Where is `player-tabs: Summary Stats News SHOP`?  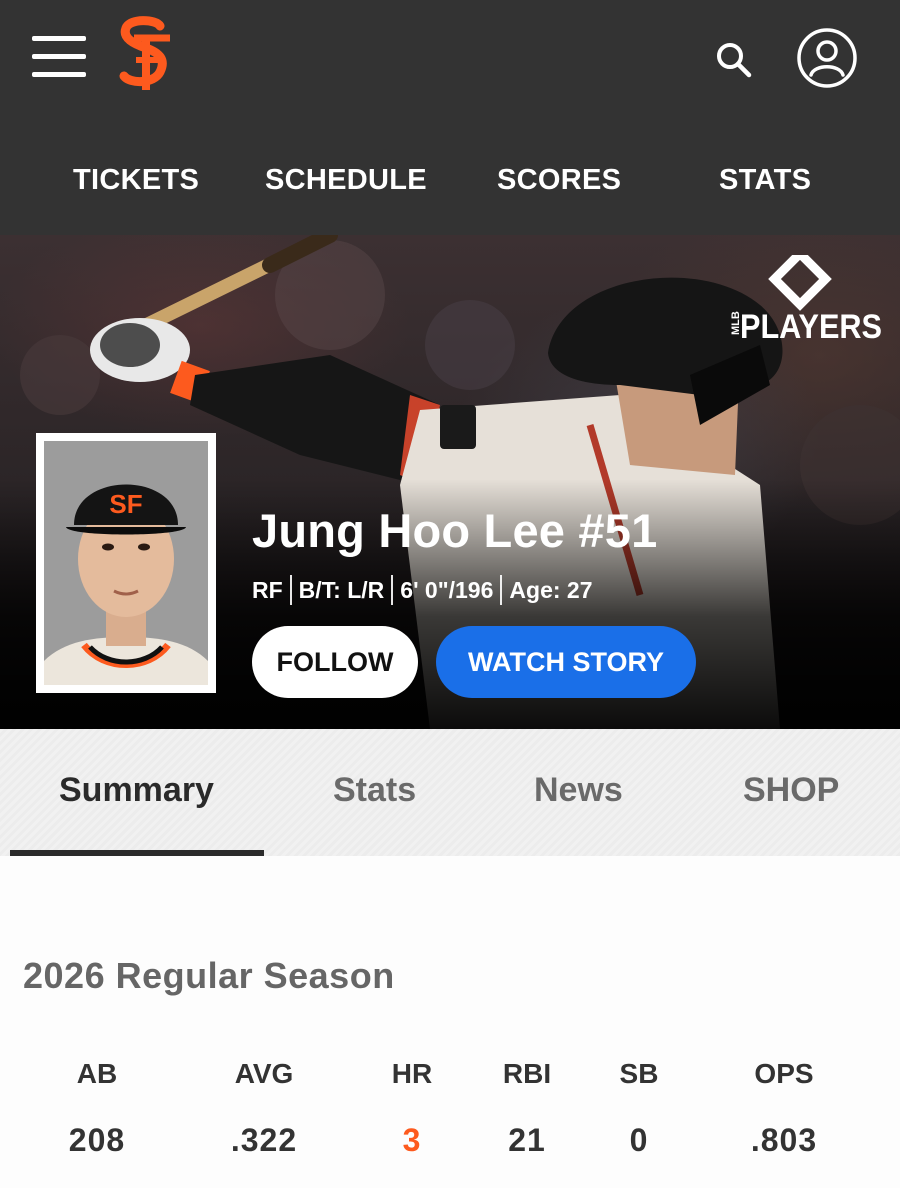 player-tabs: Summary Stats News SHOP is located at coordinates (450, 792).